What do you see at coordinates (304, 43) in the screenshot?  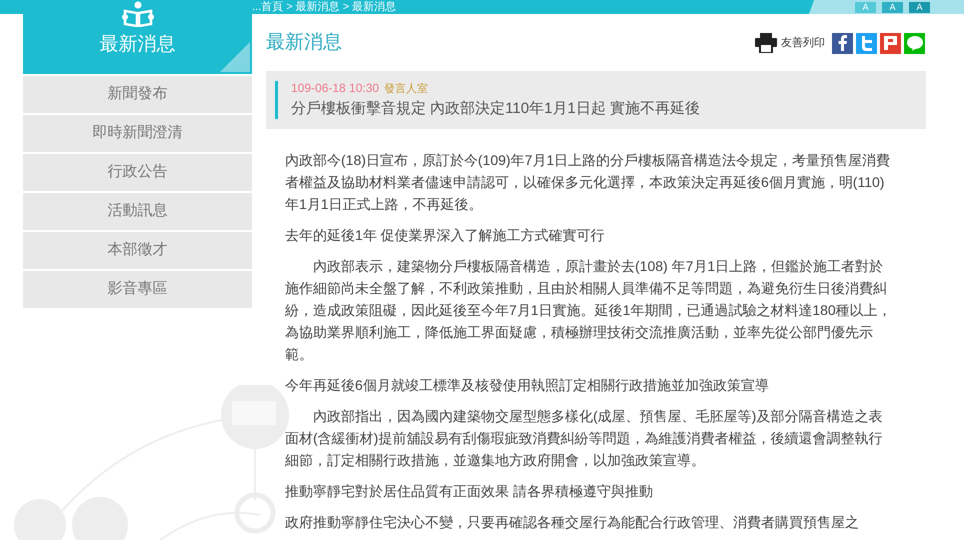 I see `page-title: 最新消息` at bounding box center [304, 43].